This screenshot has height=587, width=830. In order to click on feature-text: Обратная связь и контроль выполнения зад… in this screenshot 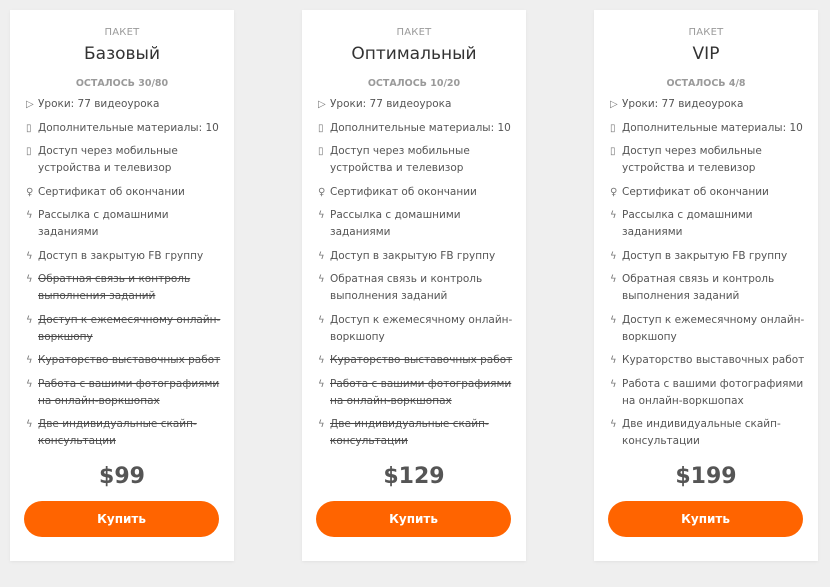, I will do `click(698, 287)`.